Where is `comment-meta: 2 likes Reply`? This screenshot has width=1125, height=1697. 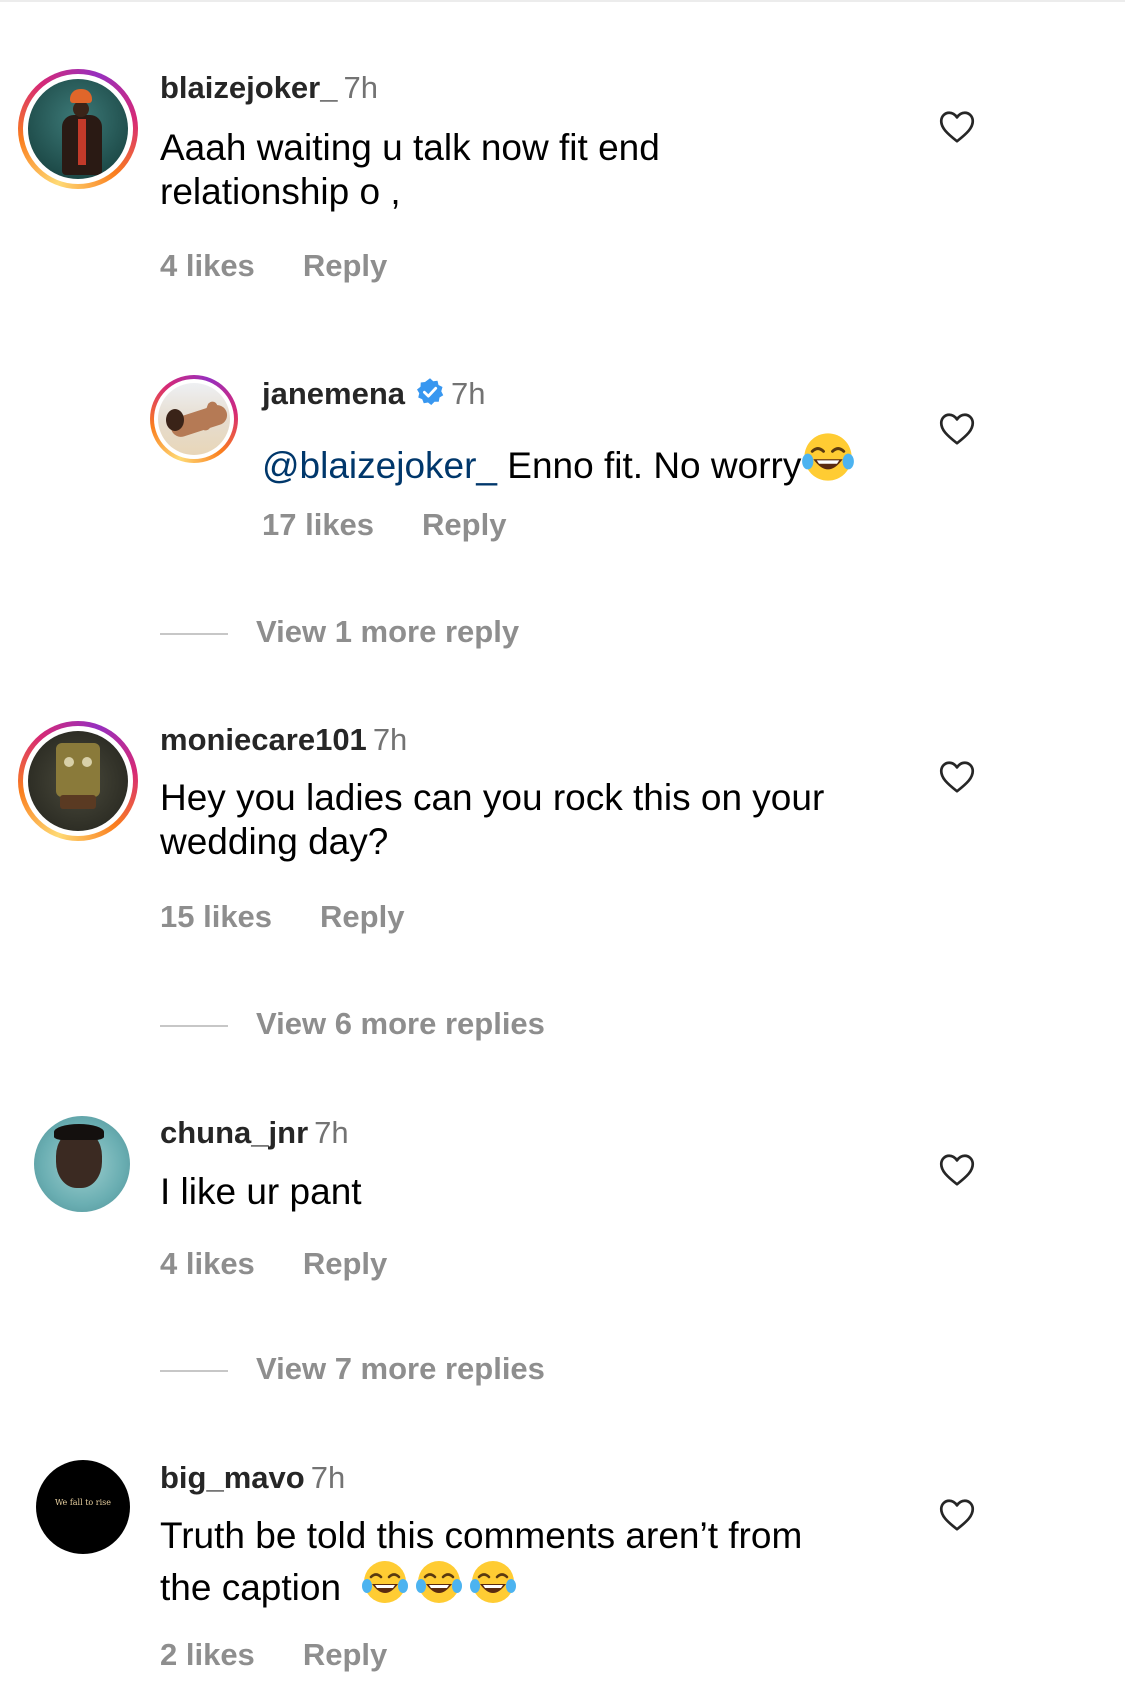 comment-meta: 2 likes Reply is located at coordinates (273, 1655).